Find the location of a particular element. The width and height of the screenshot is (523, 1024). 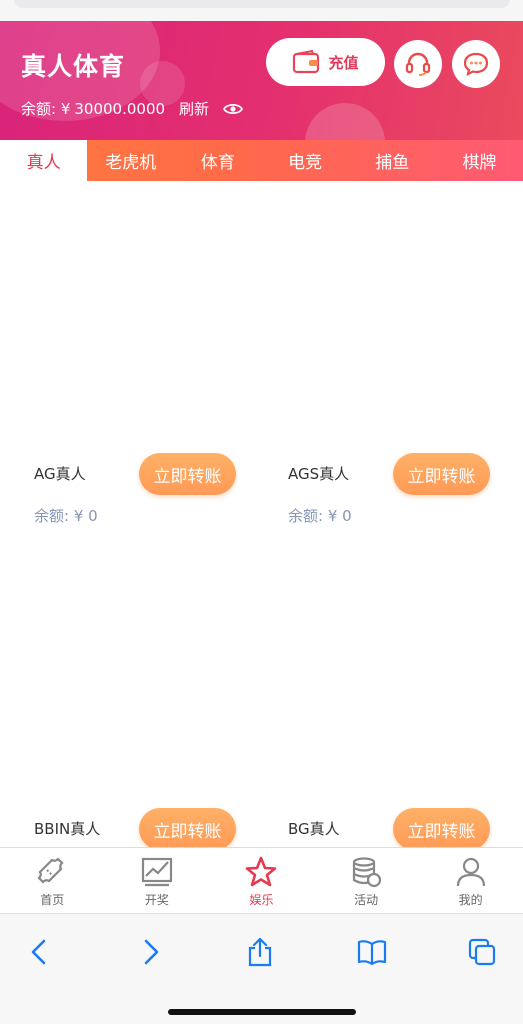

back-button is located at coordinates (40, 952).